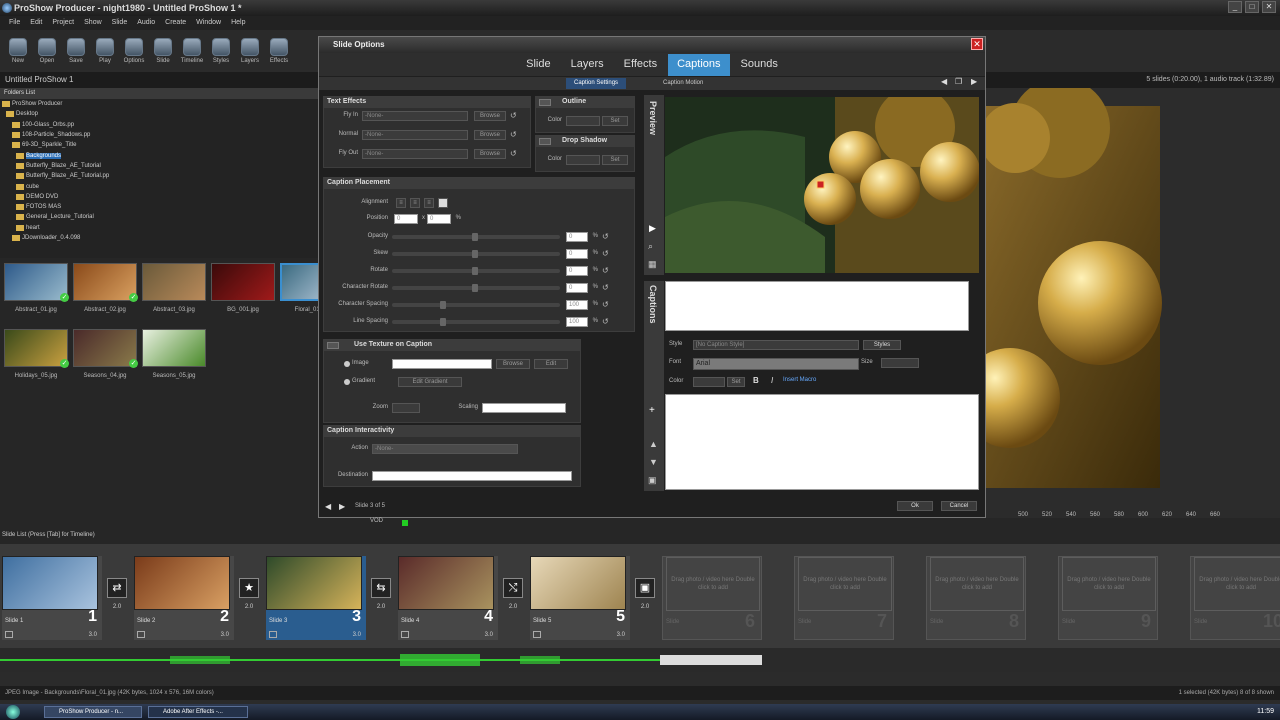  What do you see at coordinates (959, 506) in the screenshot?
I see `cancel-button: Cancel` at bounding box center [959, 506].